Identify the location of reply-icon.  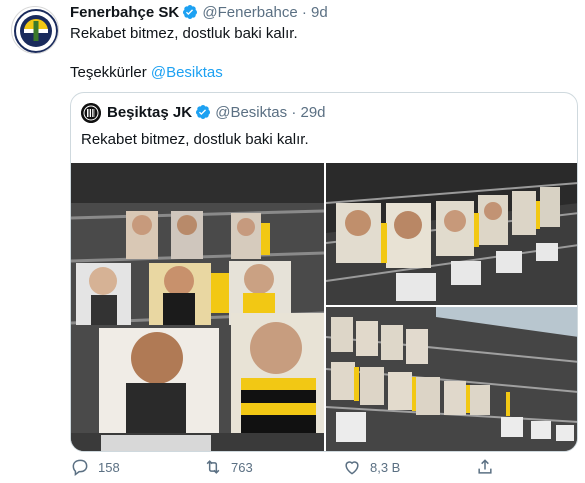
(80, 467).